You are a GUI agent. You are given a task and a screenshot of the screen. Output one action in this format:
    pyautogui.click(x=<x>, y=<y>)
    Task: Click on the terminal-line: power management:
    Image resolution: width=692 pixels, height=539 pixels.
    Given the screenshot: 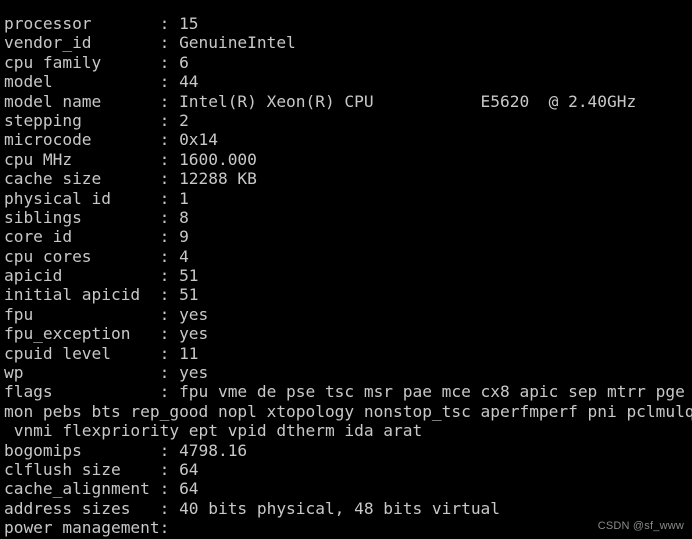 What is the action you would take?
    pyautogui.click(x=87, y=528)
    